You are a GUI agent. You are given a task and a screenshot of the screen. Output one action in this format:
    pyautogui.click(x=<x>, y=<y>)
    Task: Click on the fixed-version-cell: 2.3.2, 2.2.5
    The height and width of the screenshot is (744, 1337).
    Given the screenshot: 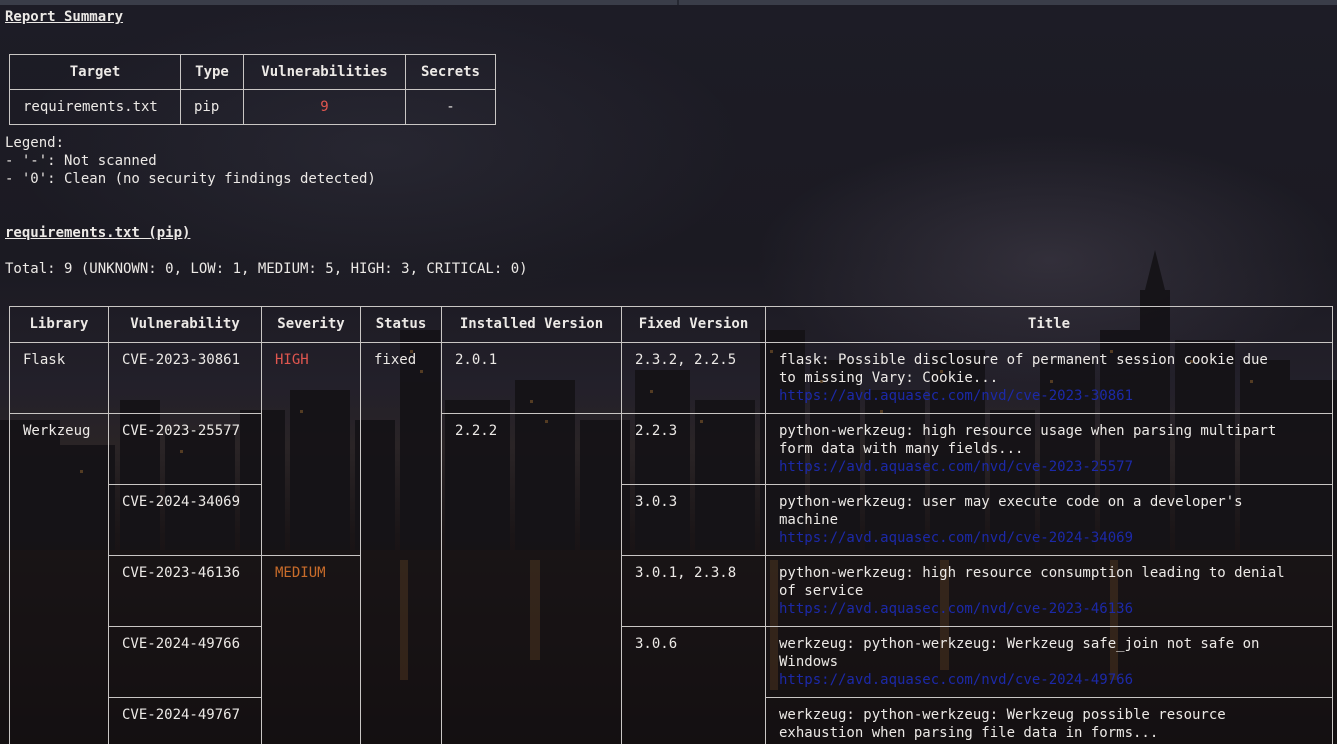 What is the action you would take?
    pyautogui.click(x=693, y=378)
    